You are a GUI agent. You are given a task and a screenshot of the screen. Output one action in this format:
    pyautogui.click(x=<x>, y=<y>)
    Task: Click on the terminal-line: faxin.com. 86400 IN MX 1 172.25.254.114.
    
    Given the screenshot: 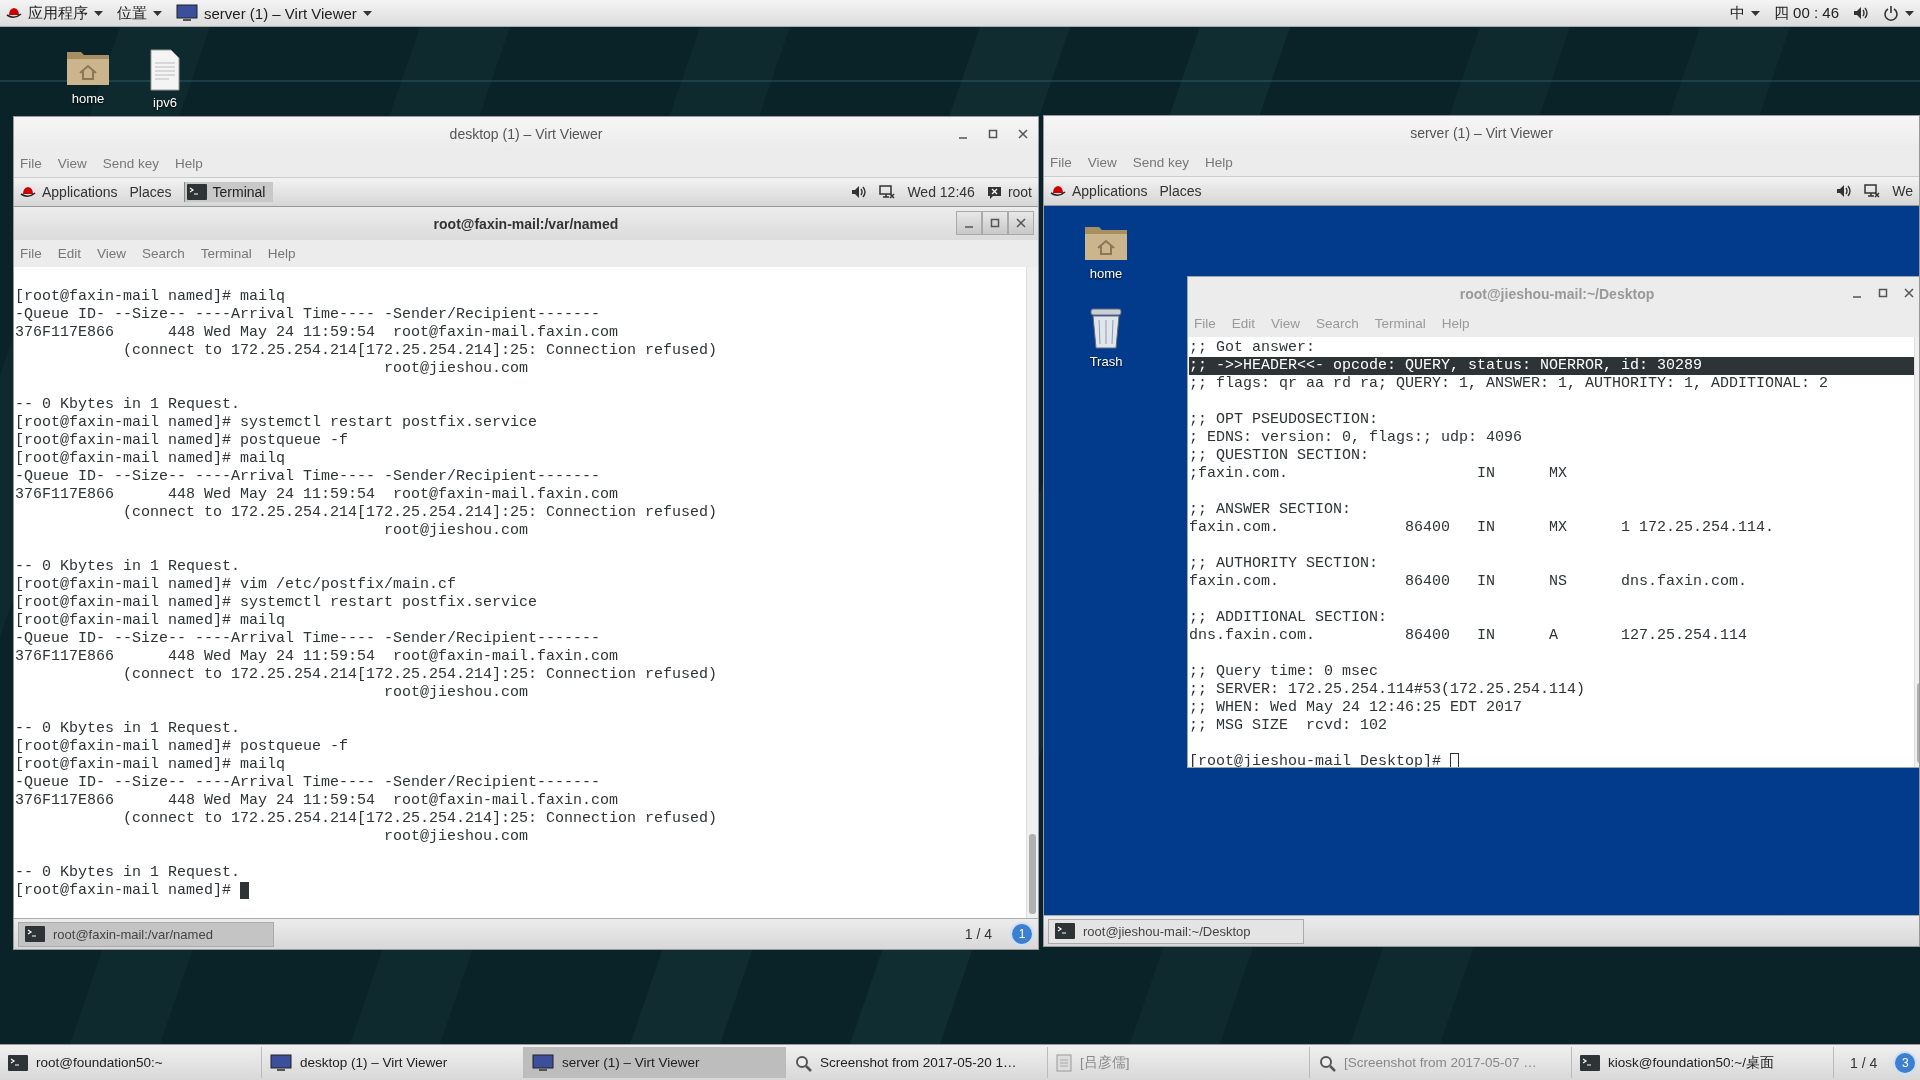 What is the action you would take?
    pyautogui.click(x=1482, y=528)
    